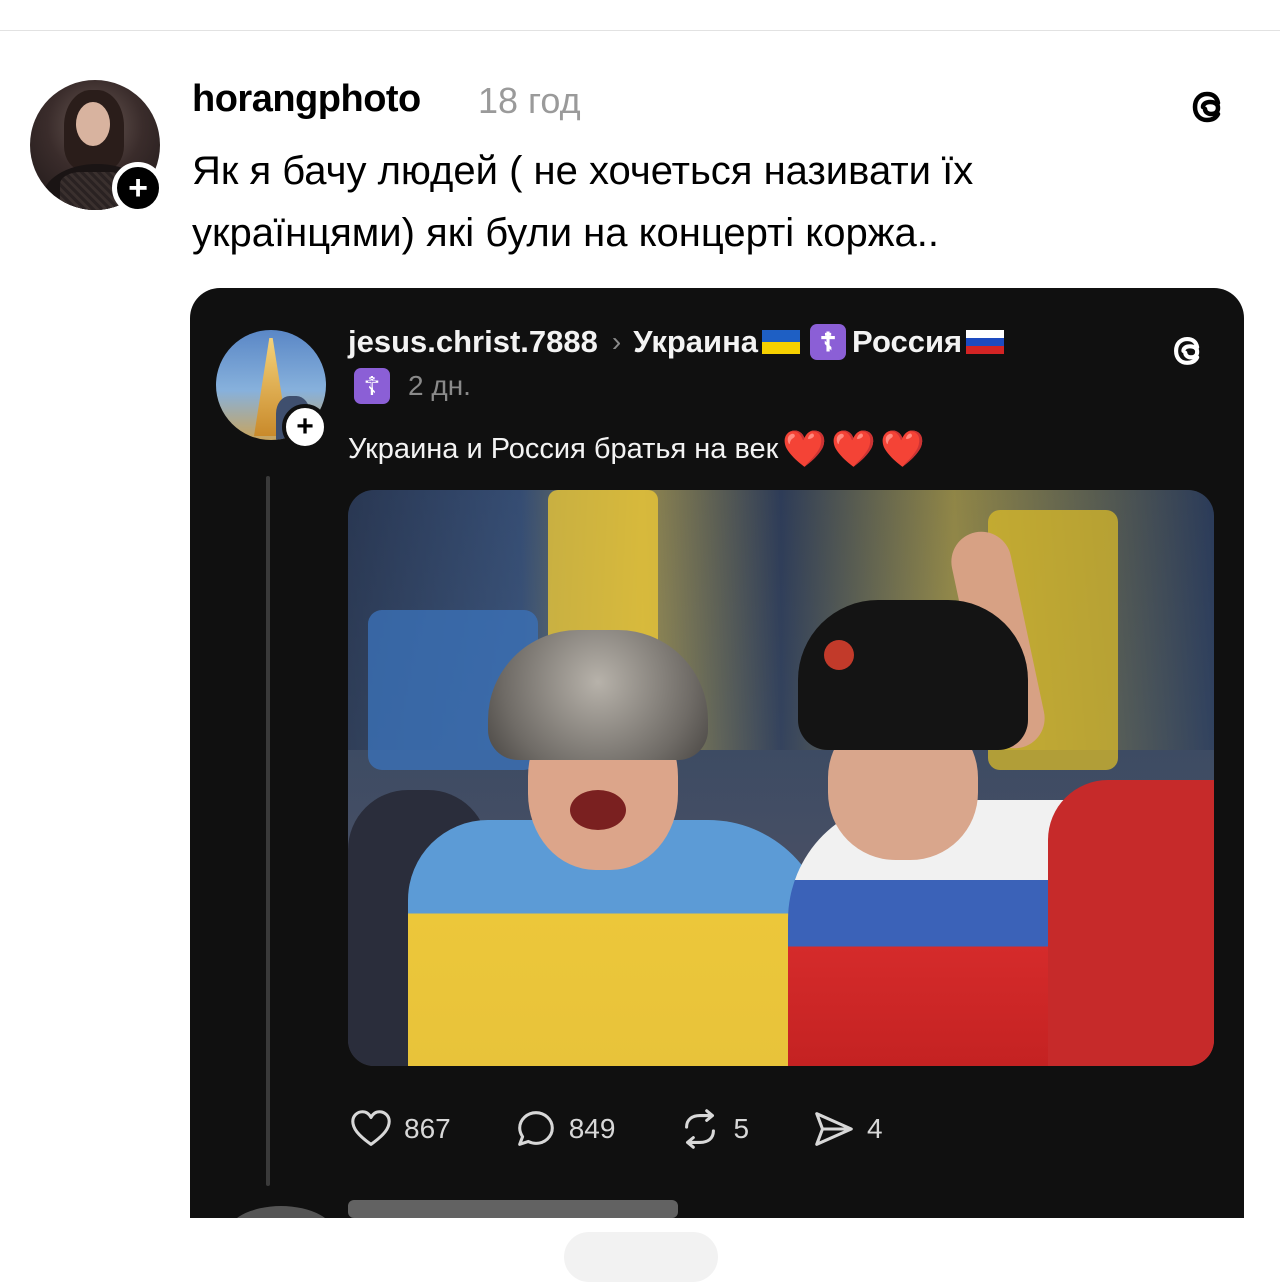 The image size is (1280, 1282). I want to click on photo-fur-hat-grey, so click(598, 695).